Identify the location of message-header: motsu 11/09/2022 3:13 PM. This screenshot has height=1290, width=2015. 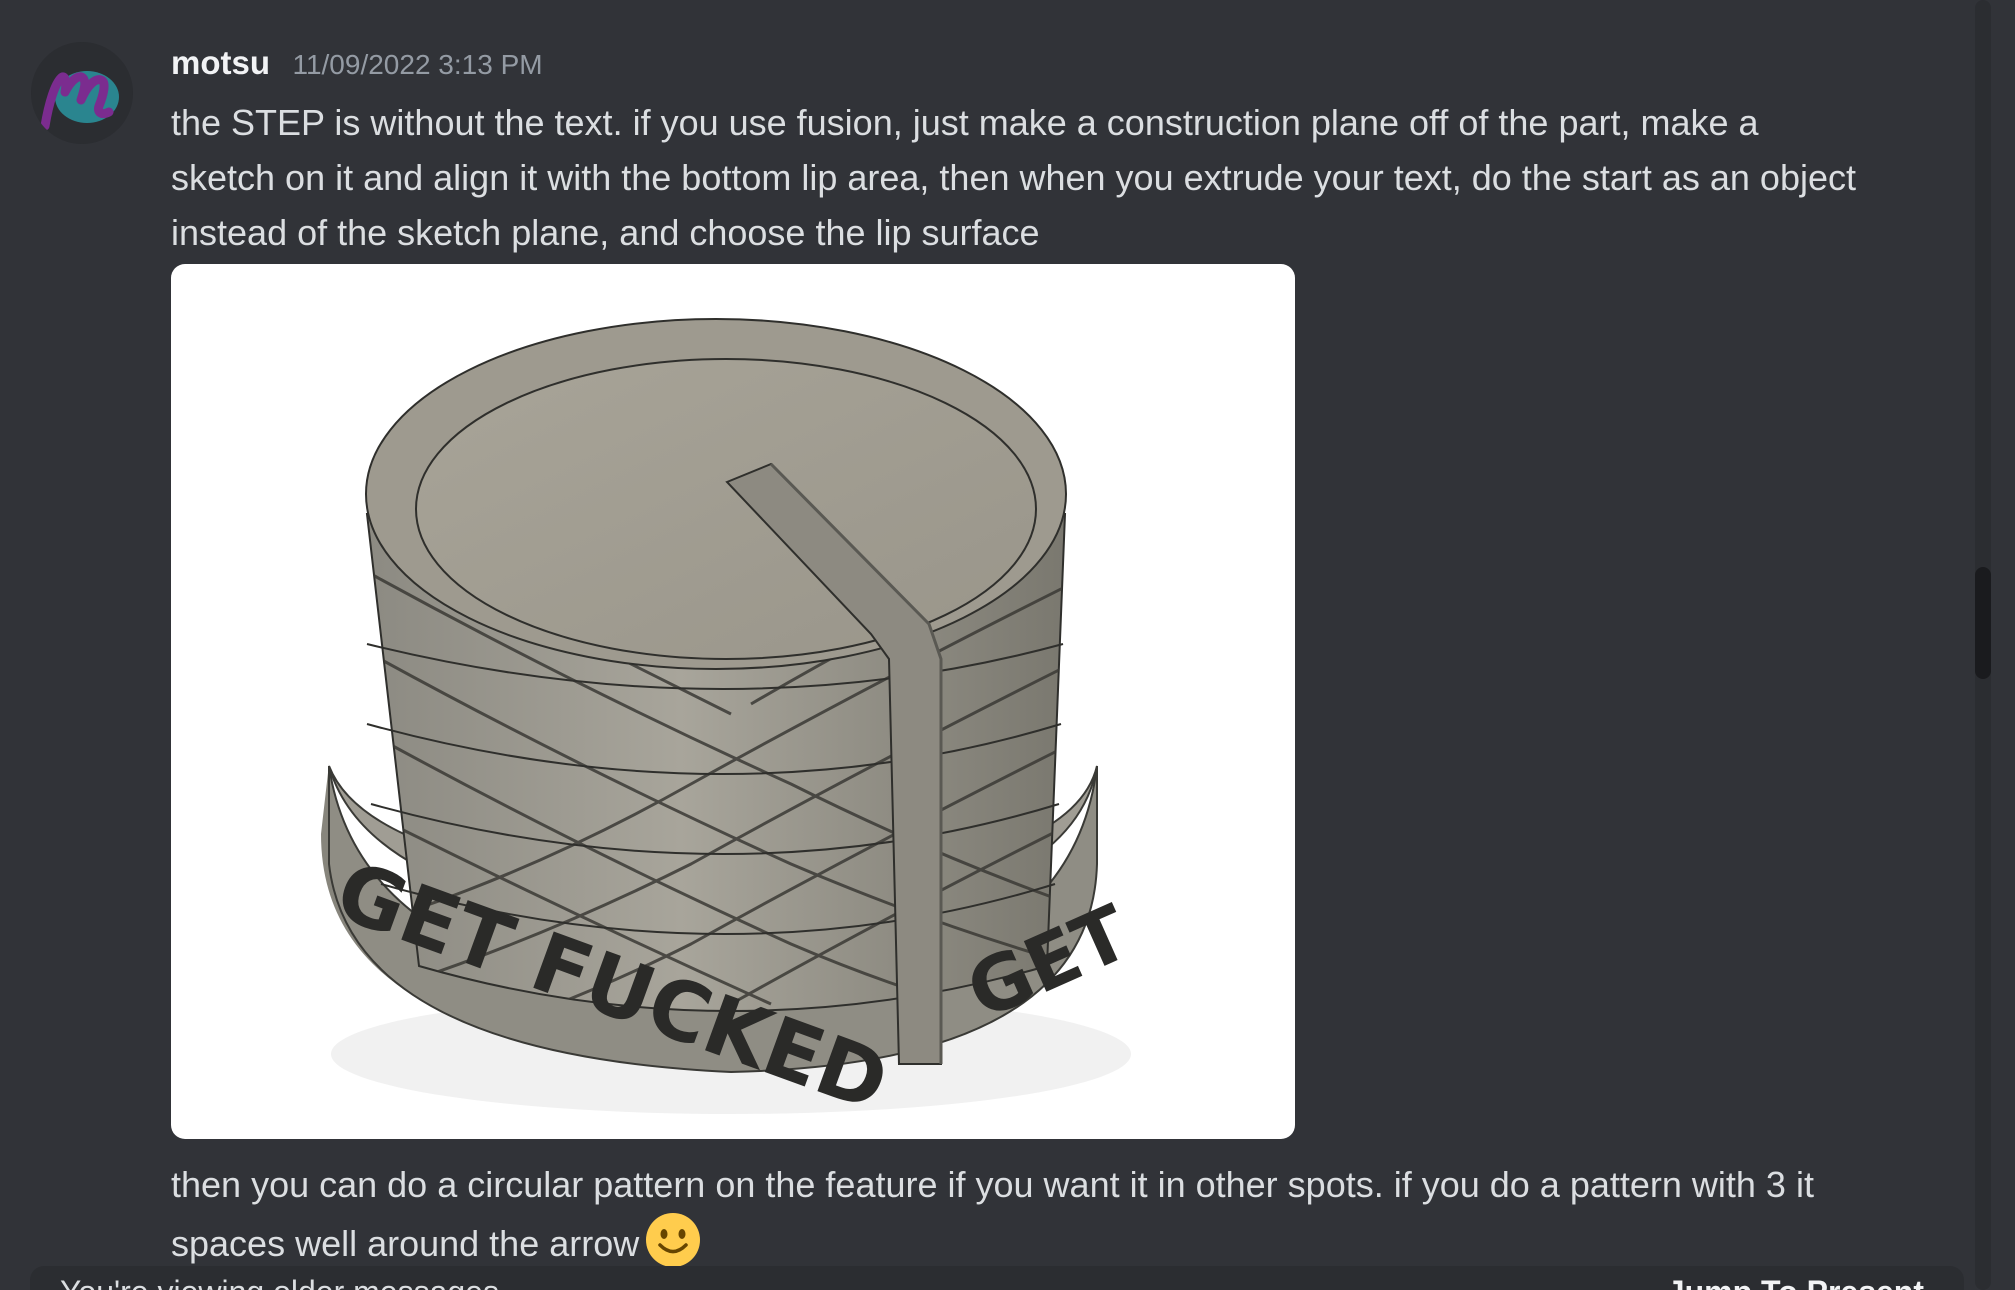
(357, 69).